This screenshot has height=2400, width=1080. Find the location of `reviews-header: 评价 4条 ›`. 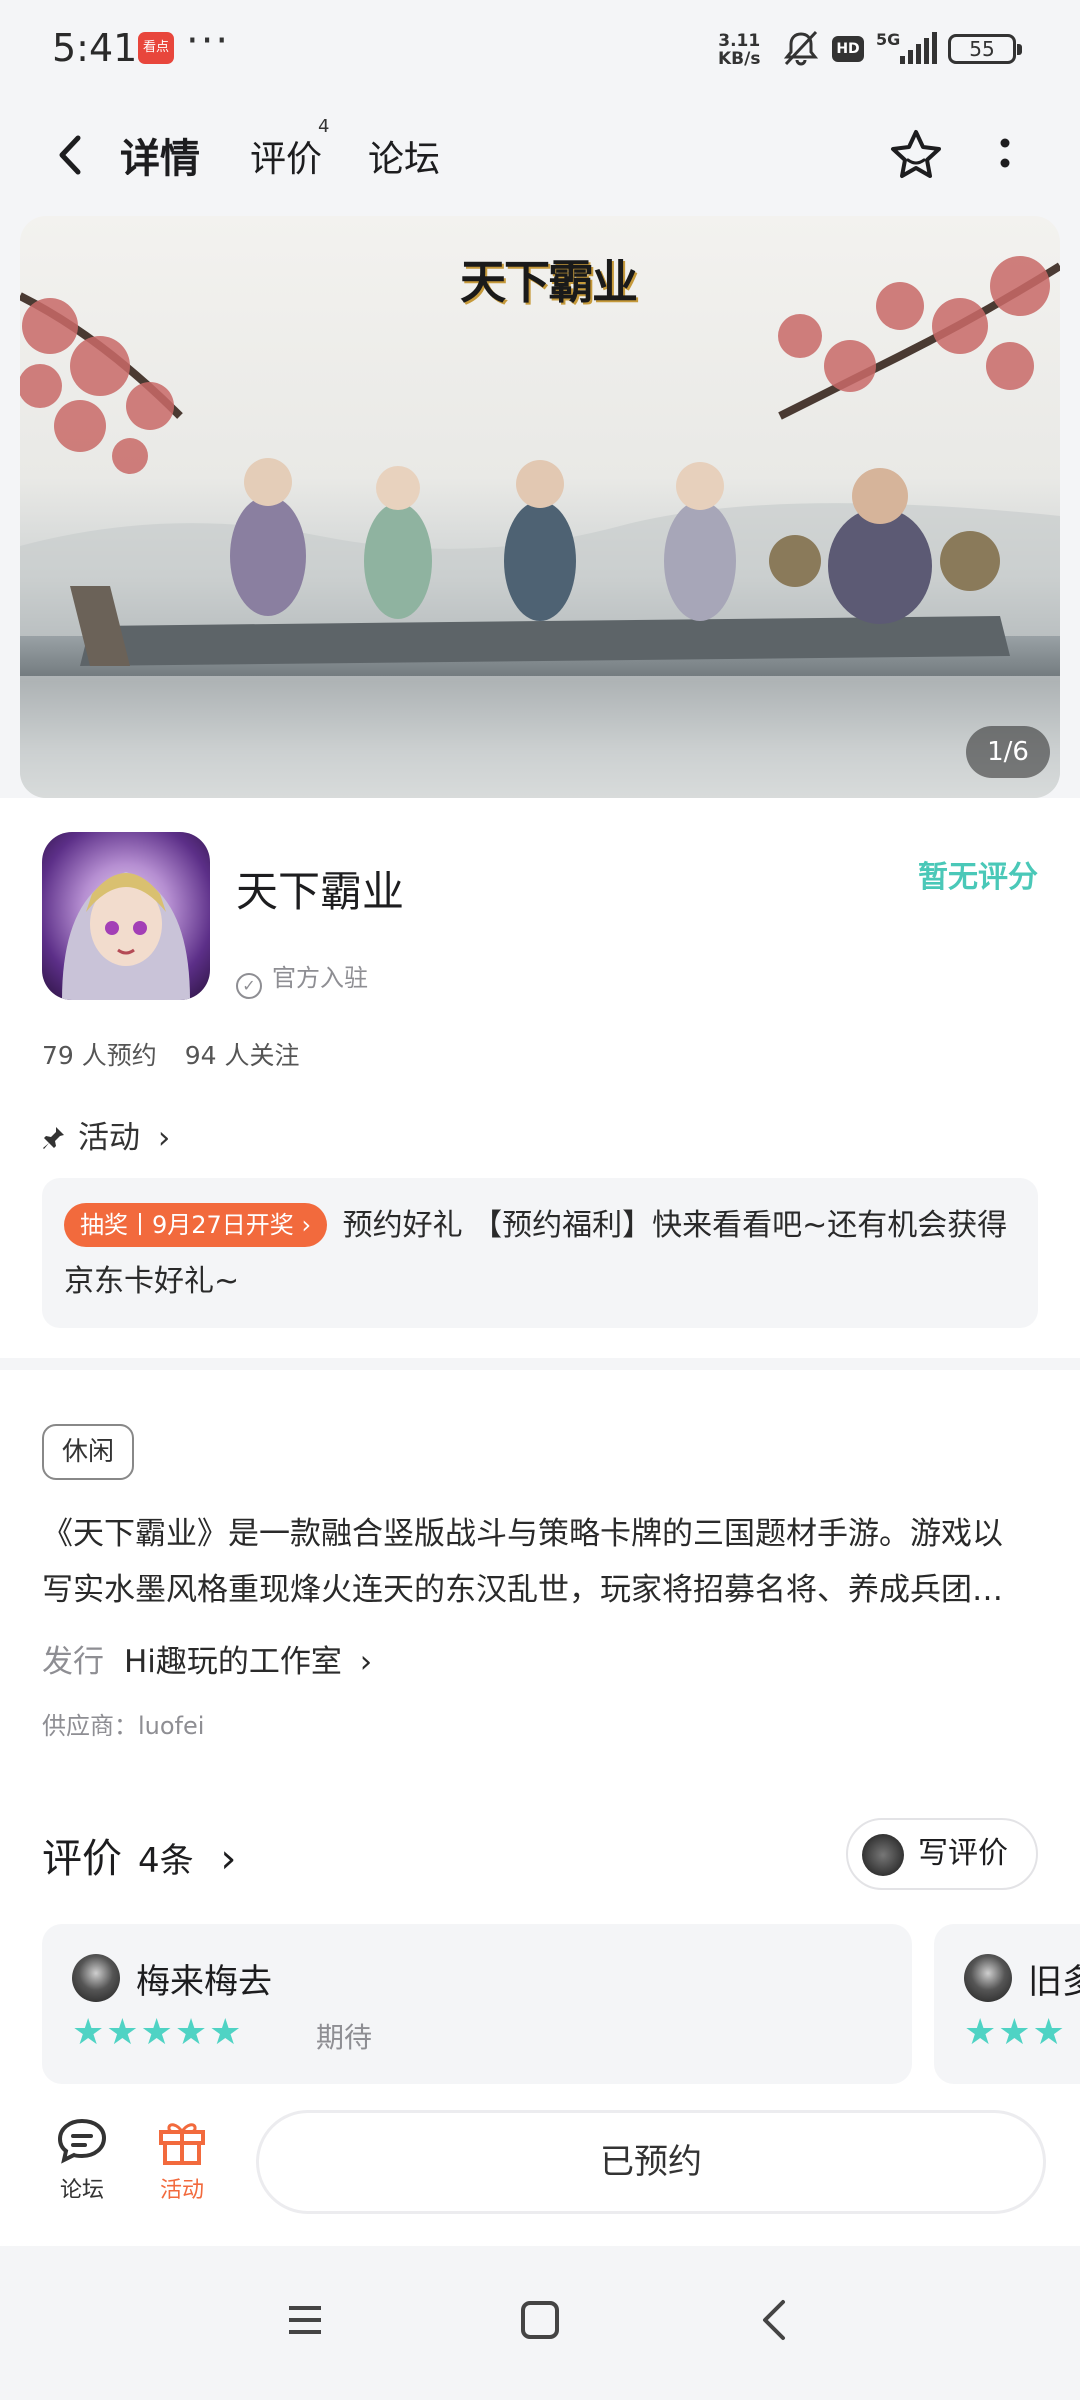

reviews-header: 评价 4条 › is located at coordinates (139, 1855).